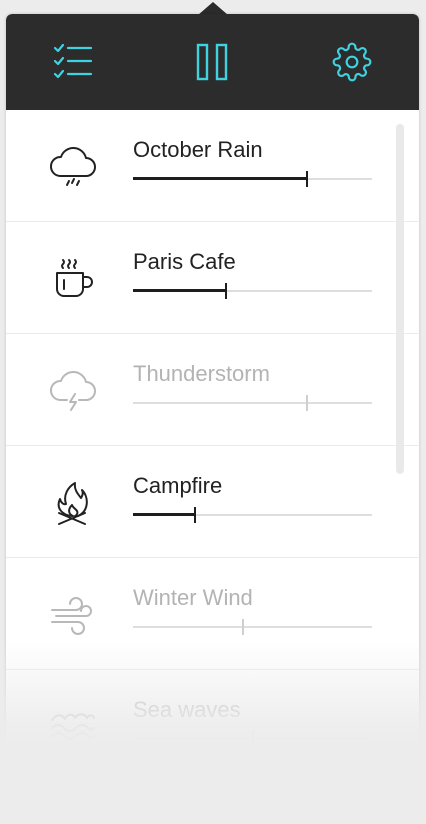 The width and height of the screenshot is (426, 824). What do you see at coordinates (73, 167) in the screenshot?
I see `rain-cloud-icon` at bounding box center [73, 167].